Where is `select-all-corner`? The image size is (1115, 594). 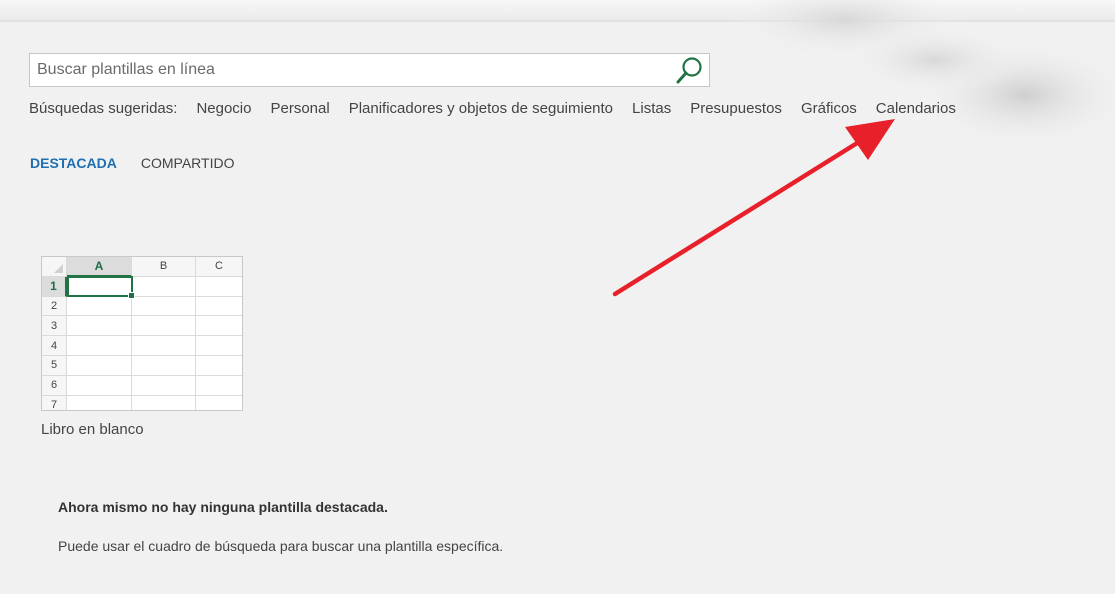 select-all-corner is located at coordinates (54, 267).